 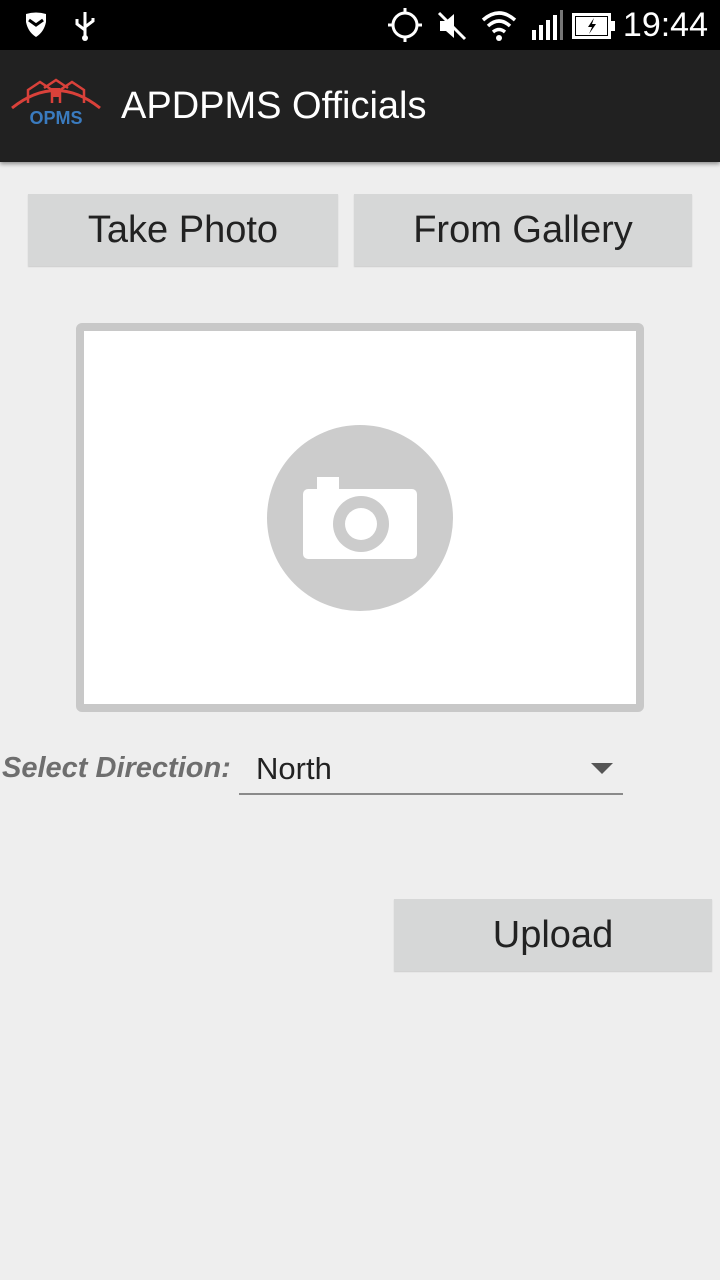 I want to click on from-gallery-button: From Gallery, so click(x=523, y=230).